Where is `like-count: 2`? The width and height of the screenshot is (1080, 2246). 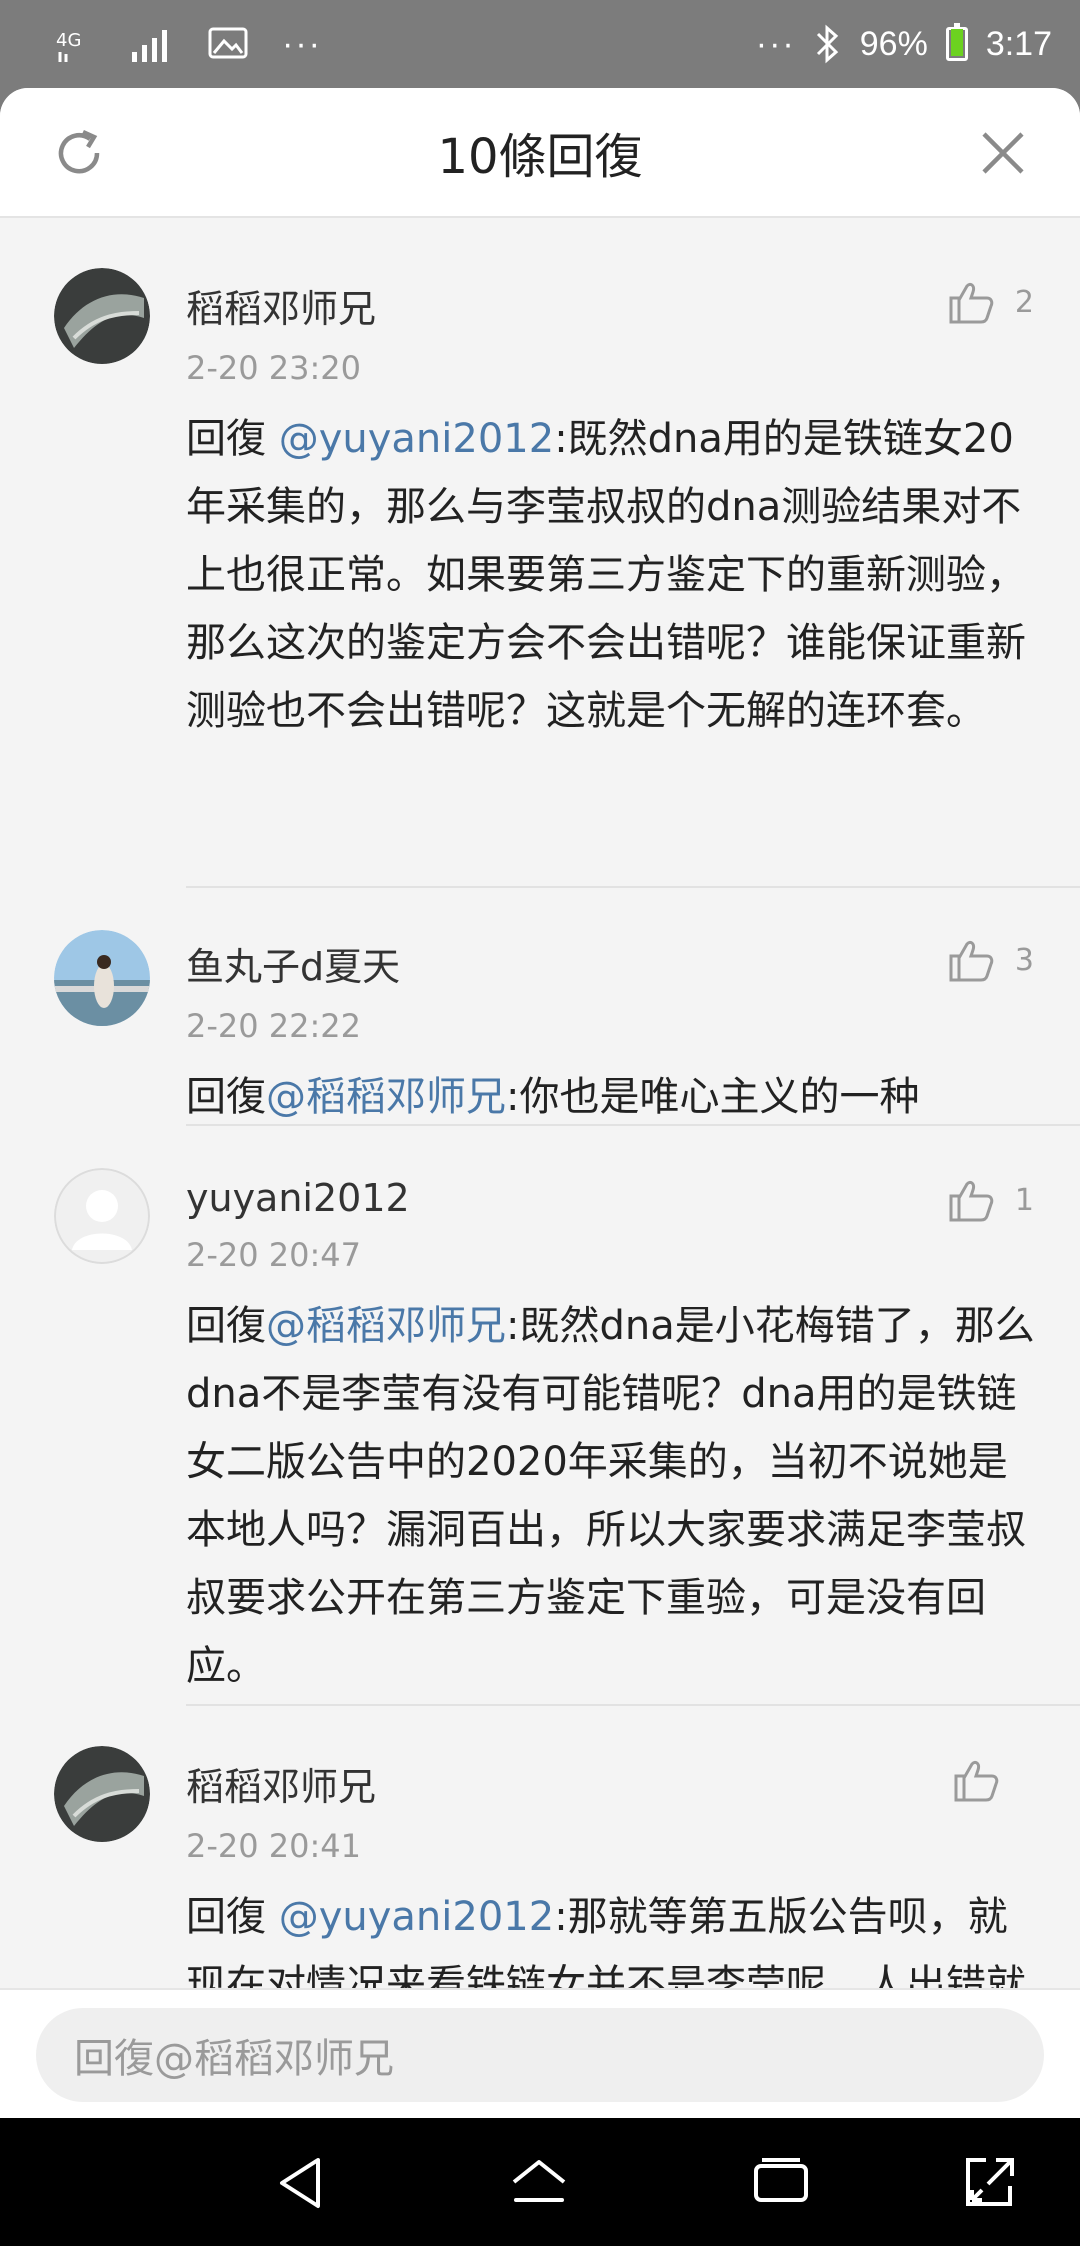 like-count: 2 is located at coordinates (1024, 302).